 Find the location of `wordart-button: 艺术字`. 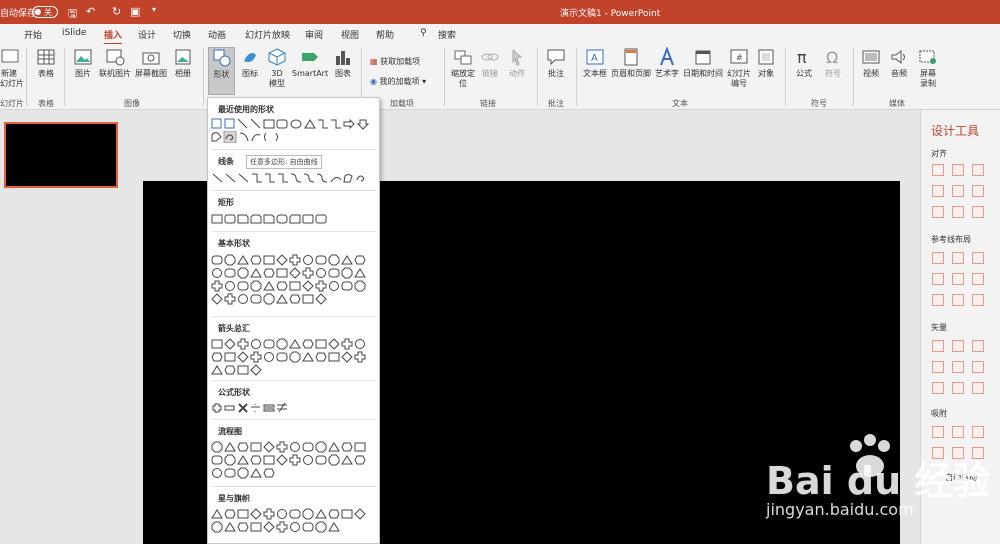

wordart-button: 艺术字 is located at coordinates (667, 63).